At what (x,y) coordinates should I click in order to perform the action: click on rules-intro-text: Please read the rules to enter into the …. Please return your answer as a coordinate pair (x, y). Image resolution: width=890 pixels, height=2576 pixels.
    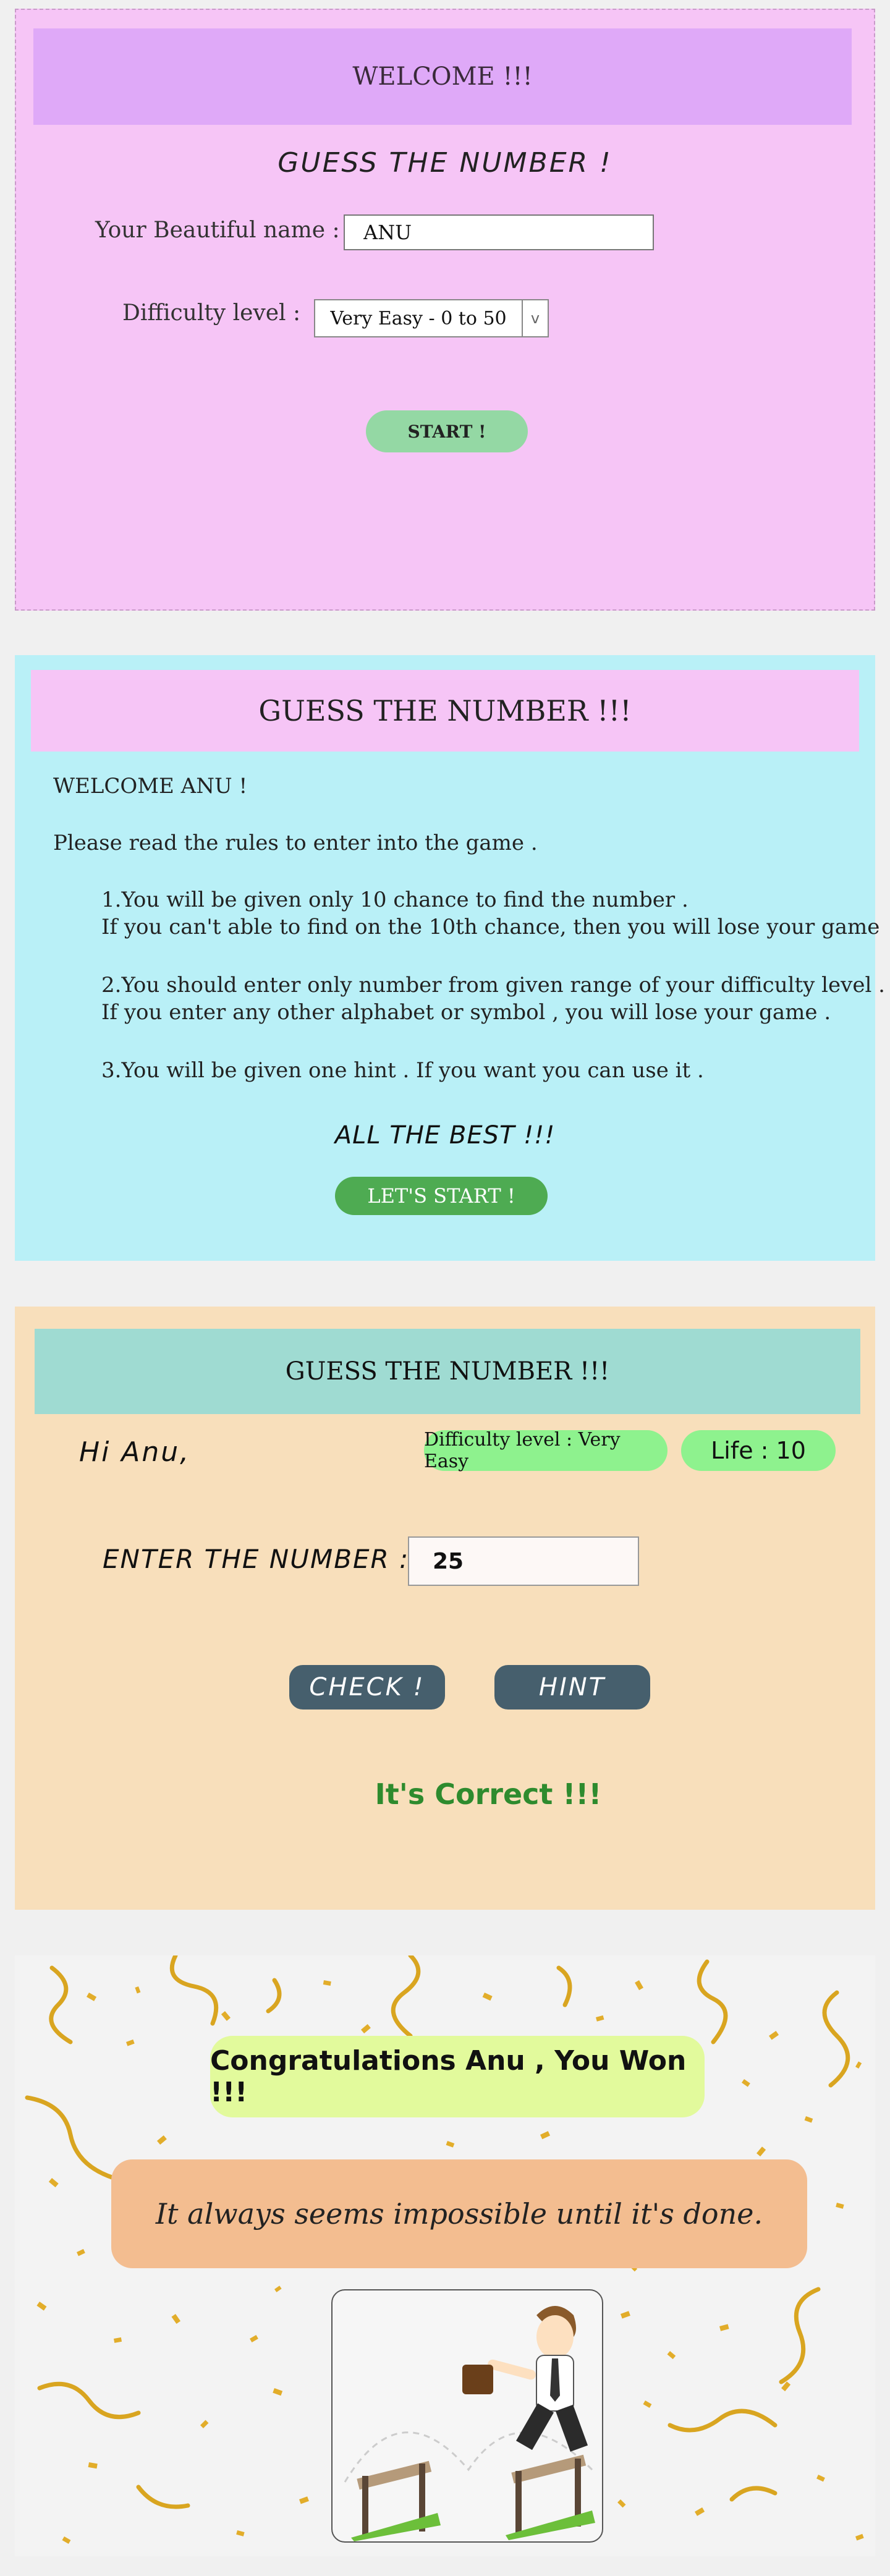
    Looking at the image, I should click on (295, 843).